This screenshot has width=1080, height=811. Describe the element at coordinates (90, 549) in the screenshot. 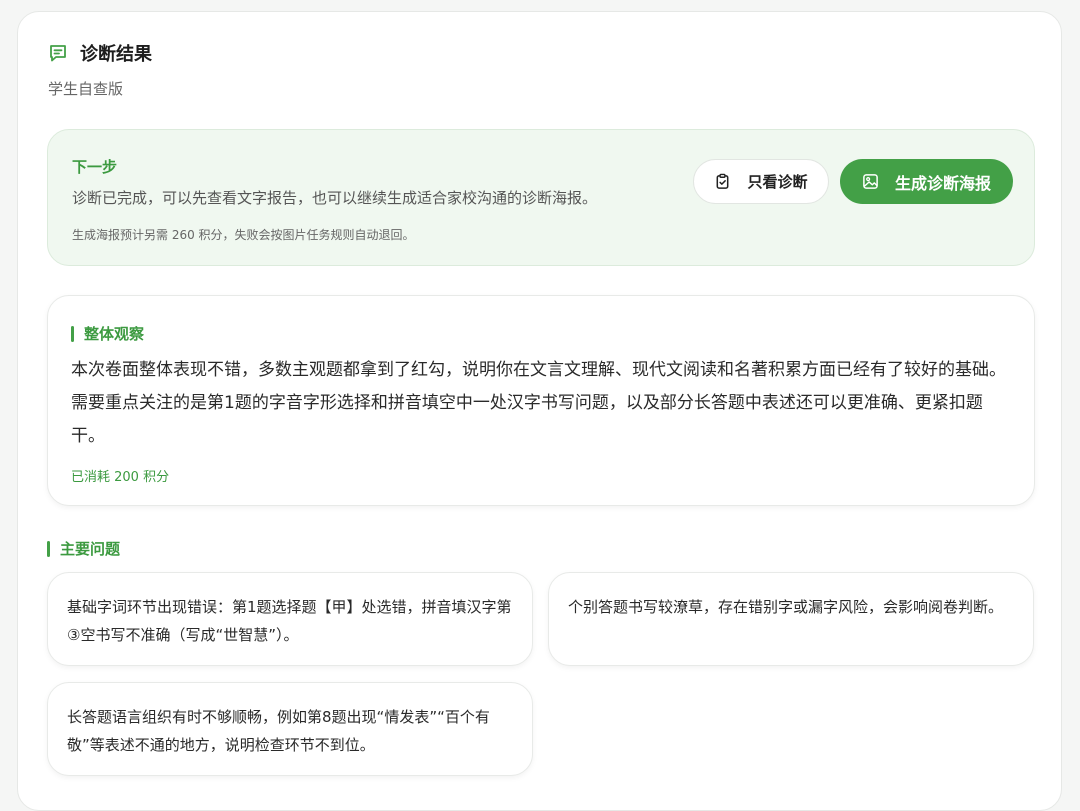

I see `issues-title: 主要问题` at that location.